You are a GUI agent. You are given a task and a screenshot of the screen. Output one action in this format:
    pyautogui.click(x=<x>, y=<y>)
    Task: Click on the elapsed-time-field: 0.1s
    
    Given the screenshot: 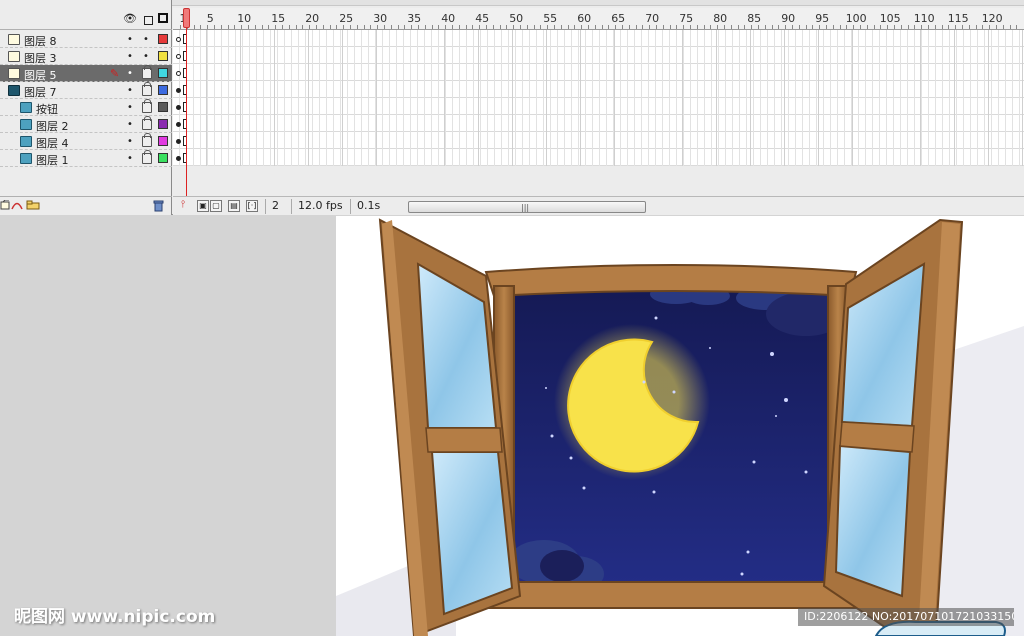 What is the action you would take?
    pyautogui.click(x=375, y=206)
    